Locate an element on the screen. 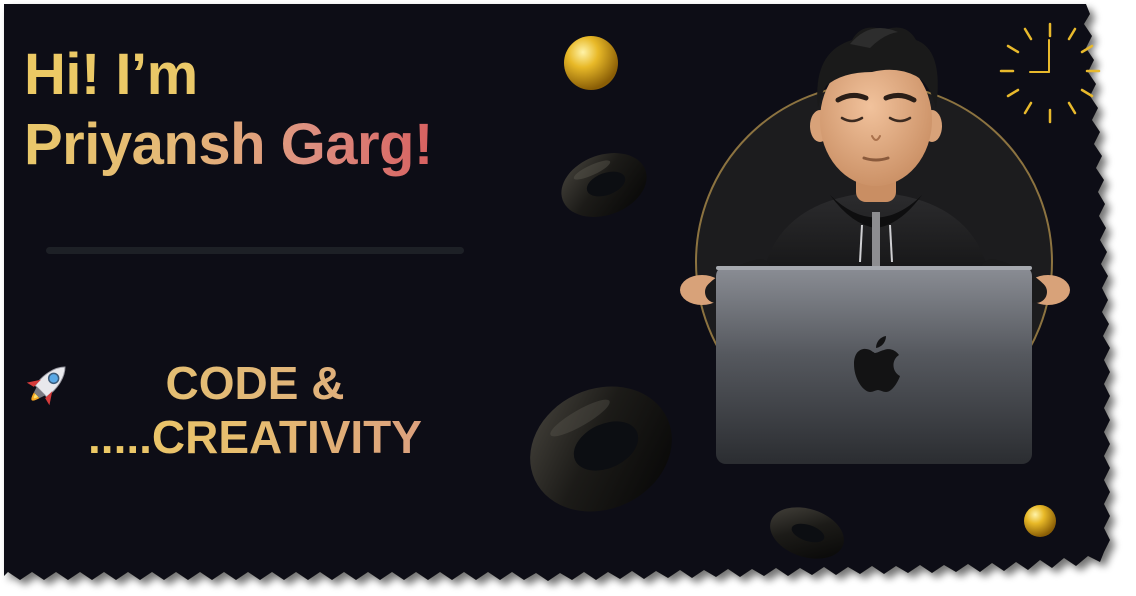 This screenshot has width=1136, height=596. heading-divider is located at coordinates (255, 250).